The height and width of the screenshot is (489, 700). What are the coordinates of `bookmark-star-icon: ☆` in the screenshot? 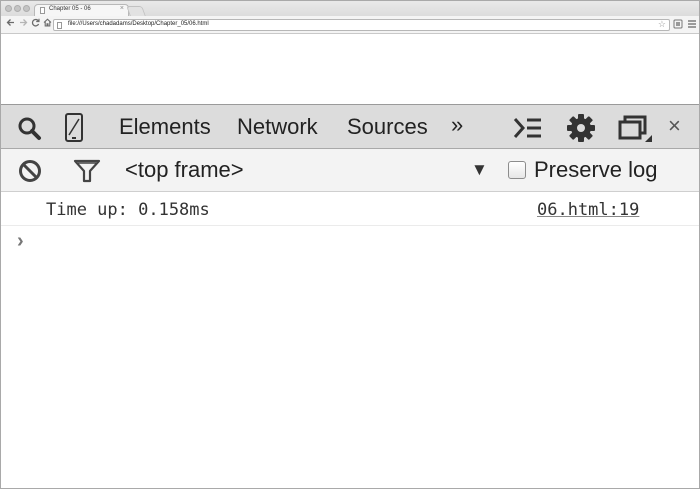 It's located at (662, 24).